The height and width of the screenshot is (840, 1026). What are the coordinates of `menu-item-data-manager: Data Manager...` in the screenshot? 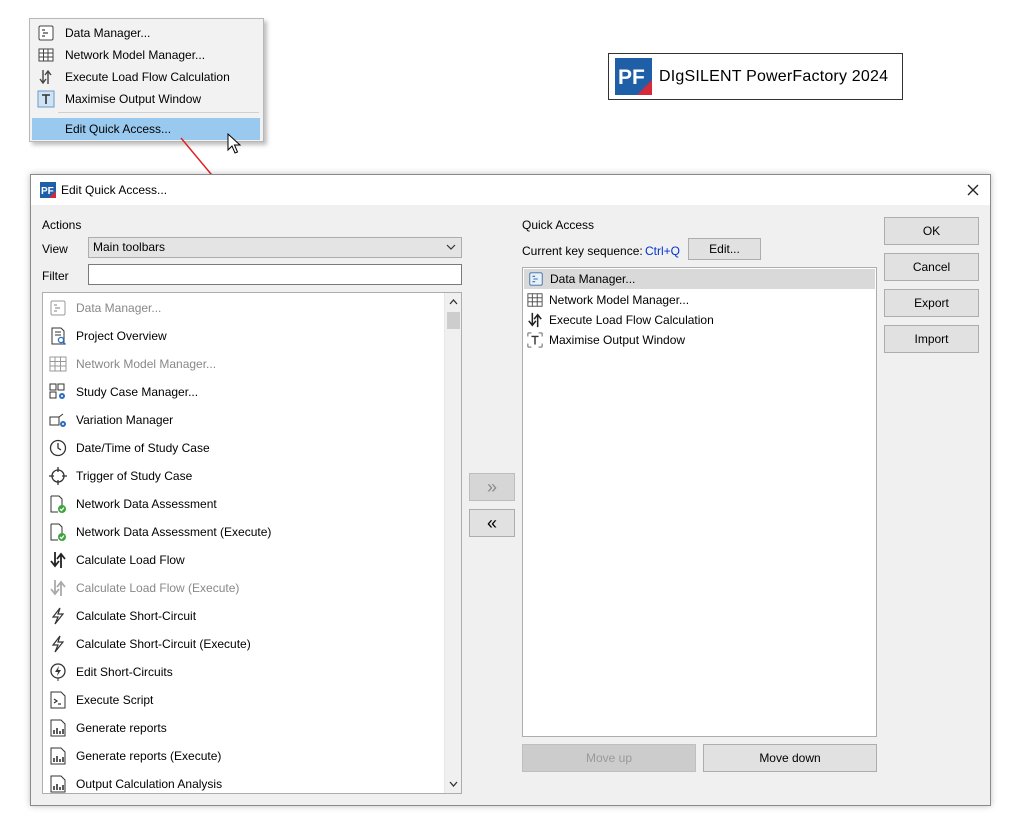 It's located at (146, 33).